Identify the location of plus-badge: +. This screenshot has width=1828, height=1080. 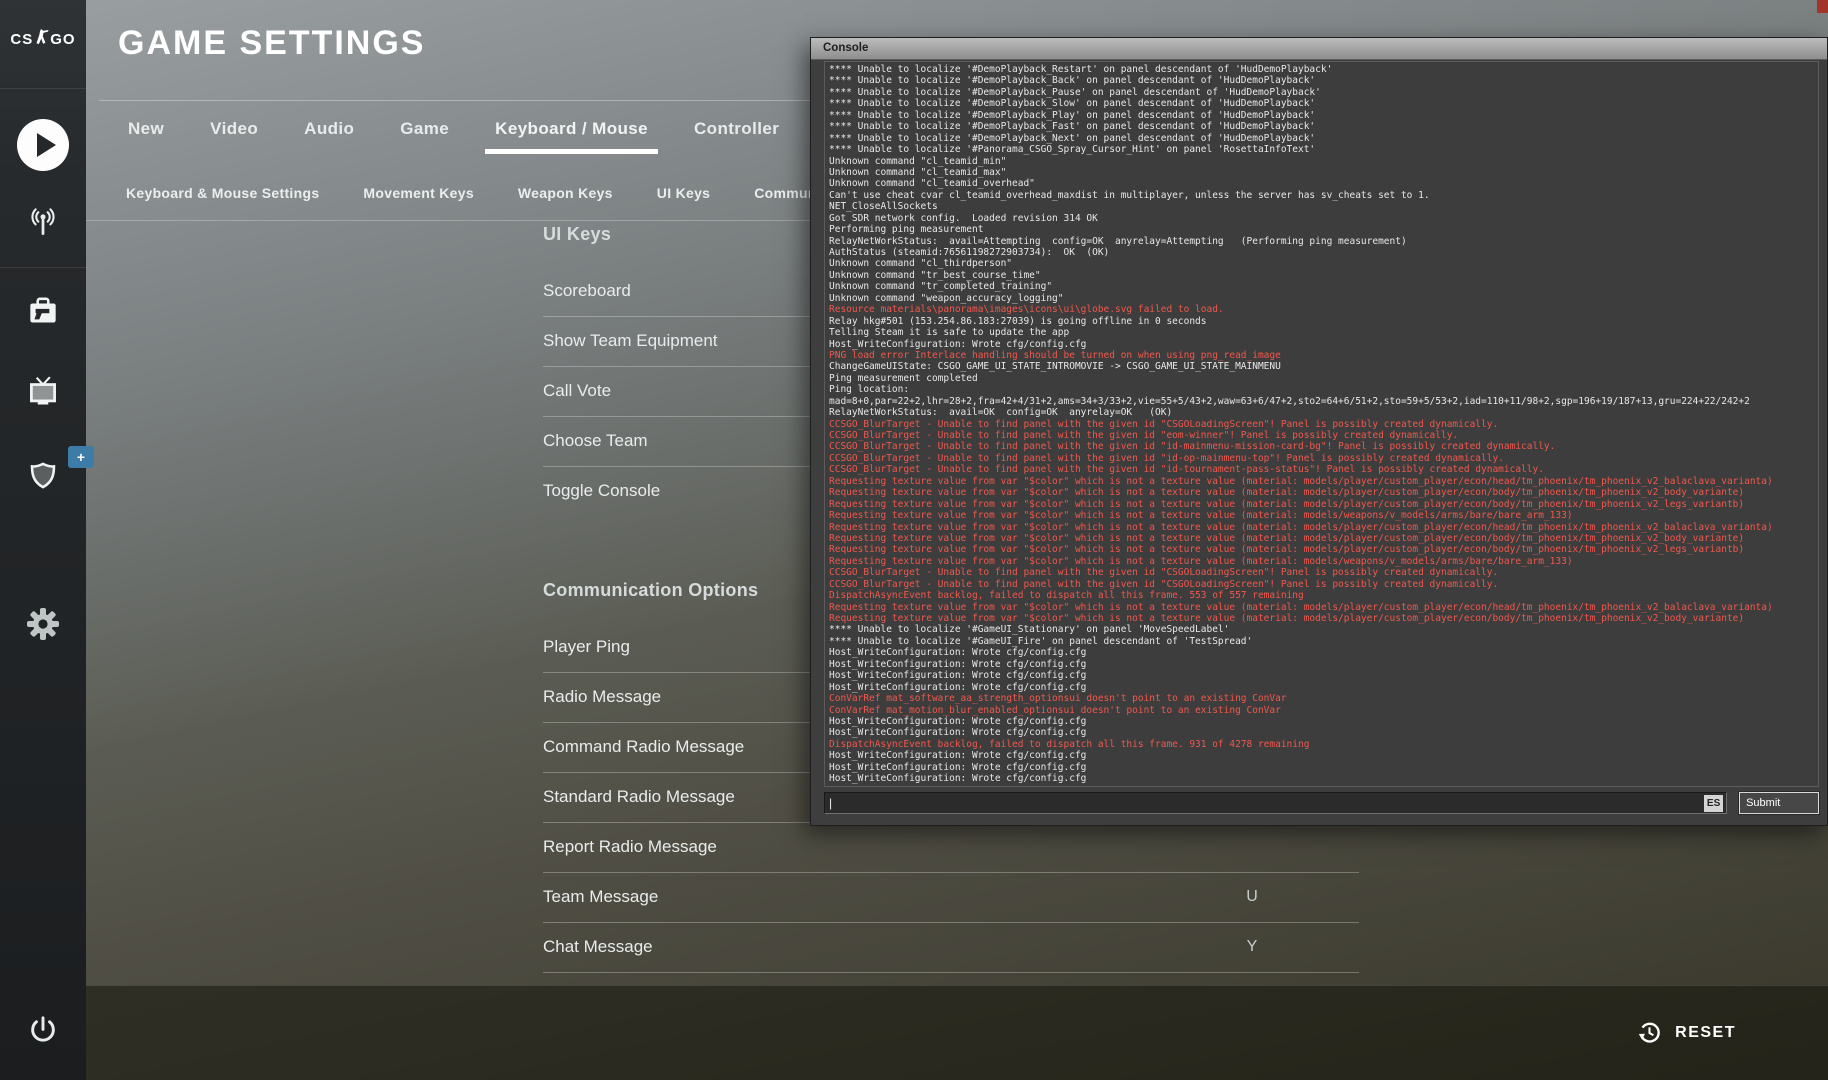
(81, 457).